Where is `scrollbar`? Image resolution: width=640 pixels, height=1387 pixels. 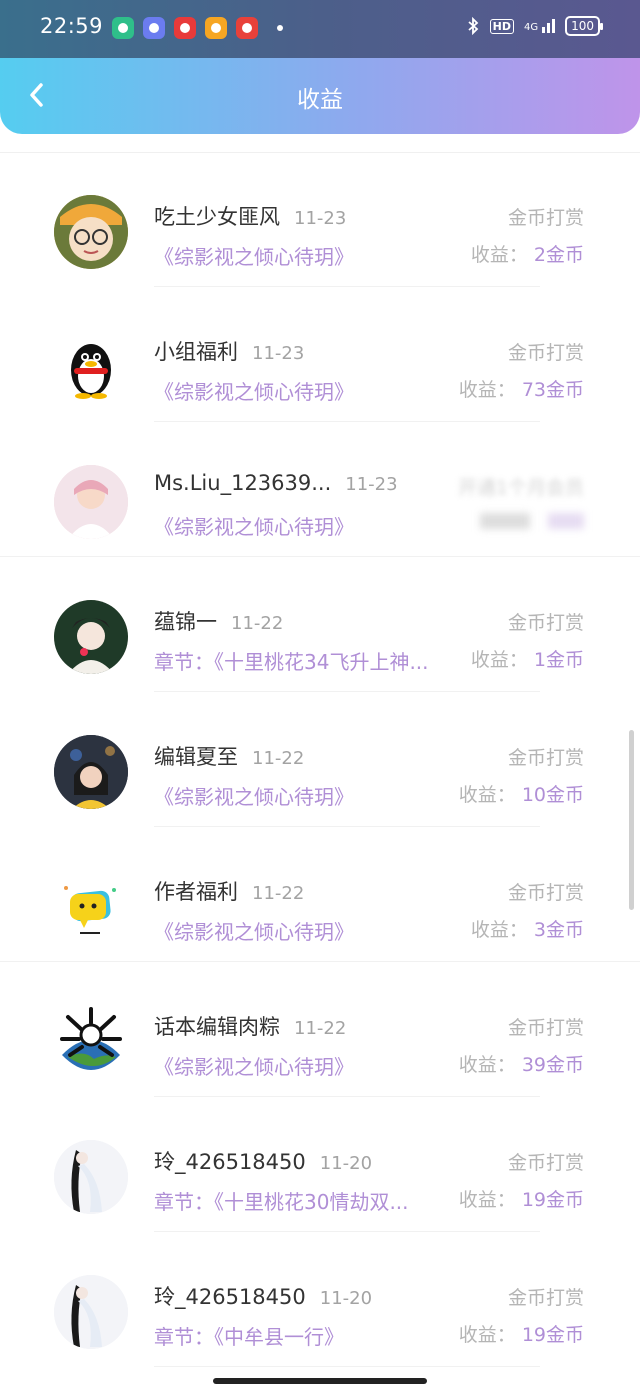
scrollbar is located at coordinates (631, 820).